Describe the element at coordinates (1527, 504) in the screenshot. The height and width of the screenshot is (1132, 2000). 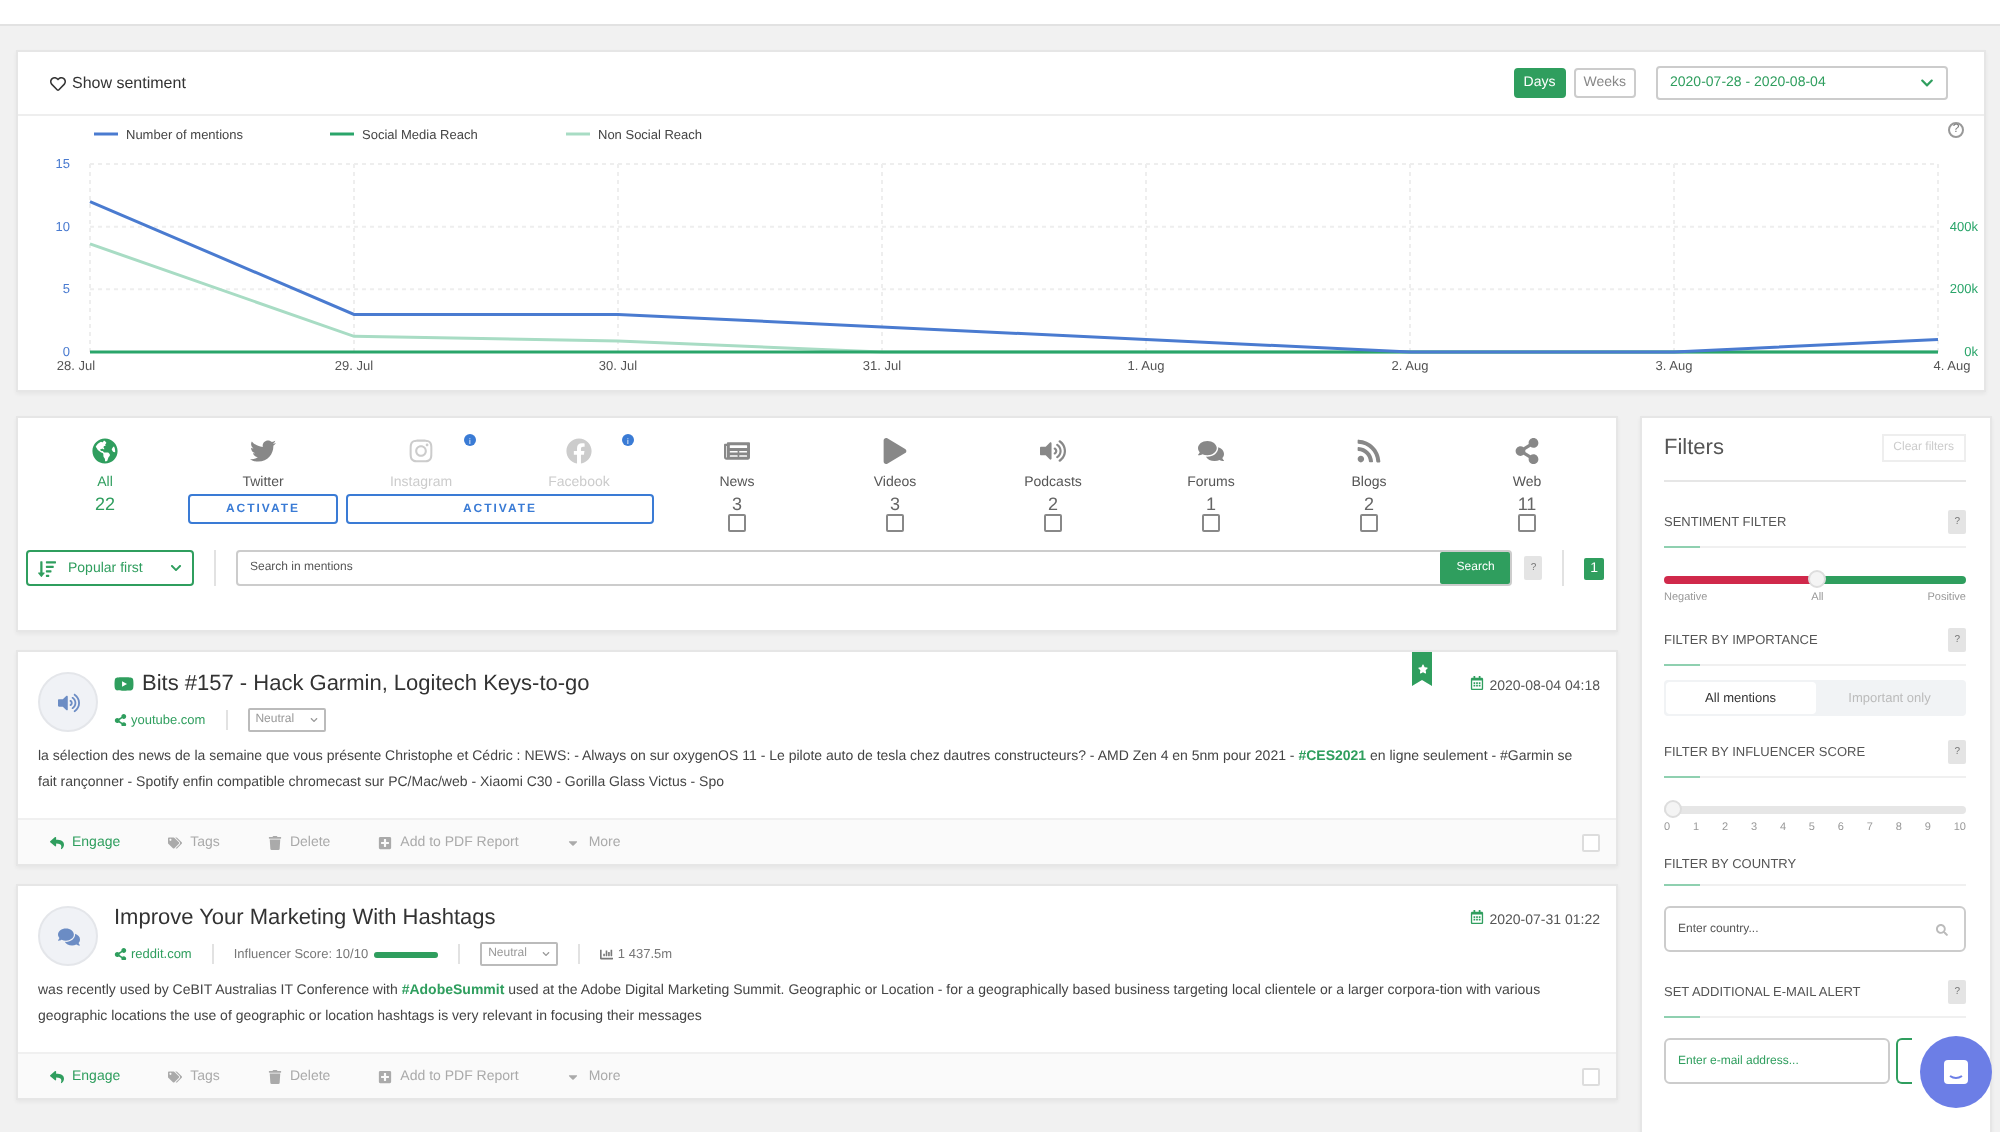
I see `source-count: 11` at that location.